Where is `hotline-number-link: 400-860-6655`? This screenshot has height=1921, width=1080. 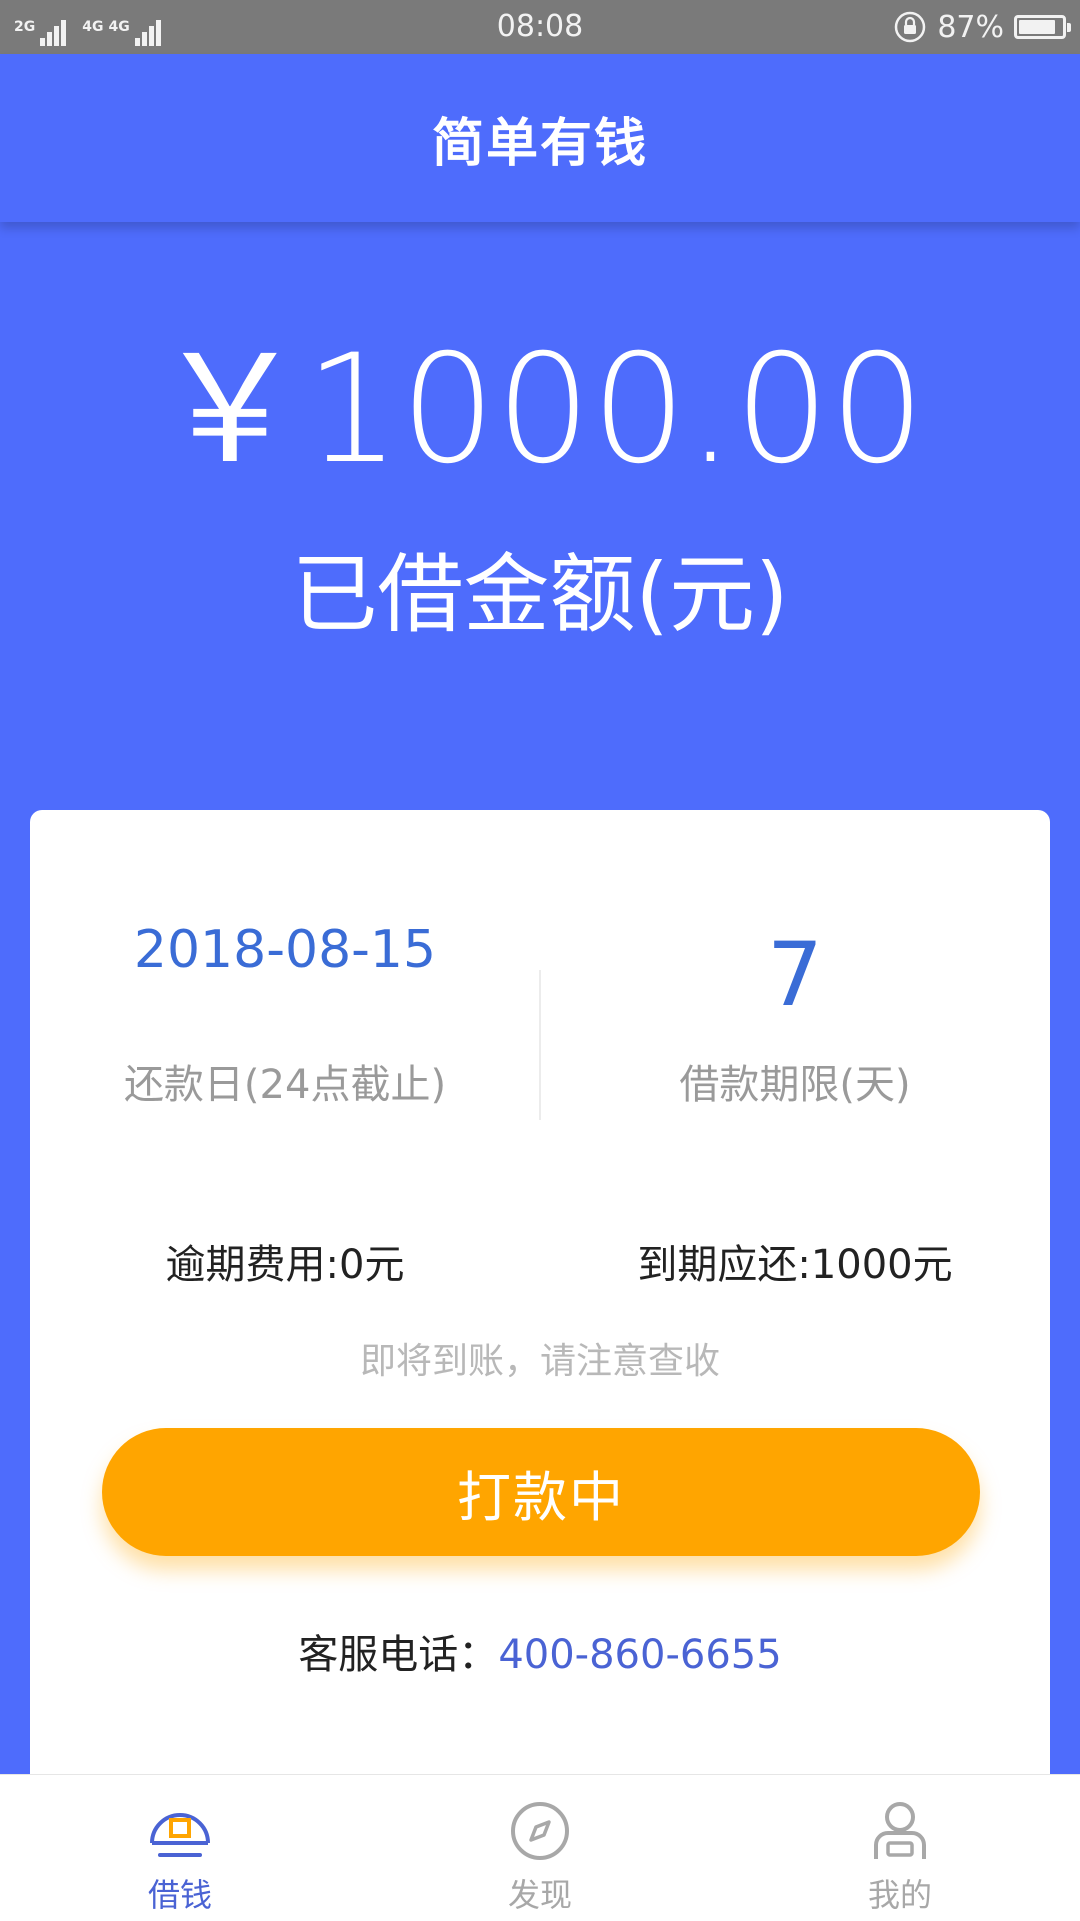 hotline-number-link: 400-860-6655 is located at coordinates (639, 1655).